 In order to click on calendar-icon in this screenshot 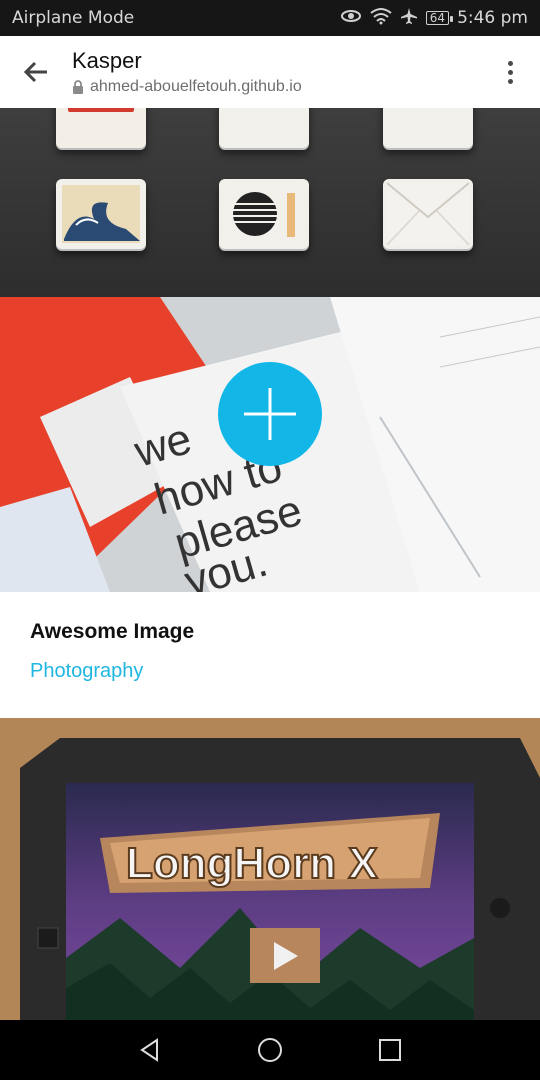, I will do `click(101, 128)`.